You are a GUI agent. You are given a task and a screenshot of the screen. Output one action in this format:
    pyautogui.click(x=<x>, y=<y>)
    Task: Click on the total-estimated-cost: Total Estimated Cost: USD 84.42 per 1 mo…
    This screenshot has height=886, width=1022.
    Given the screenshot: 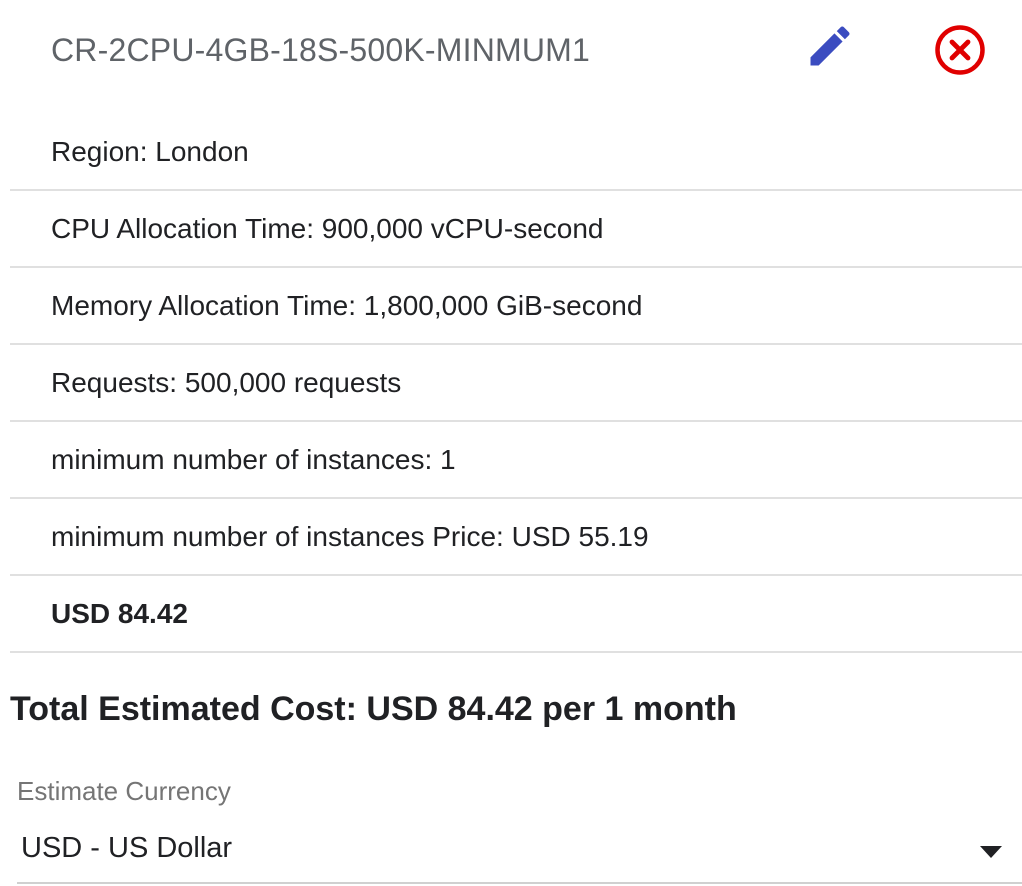 What is the action you would take?
    pyautogui.click(x=373, y=709)
    